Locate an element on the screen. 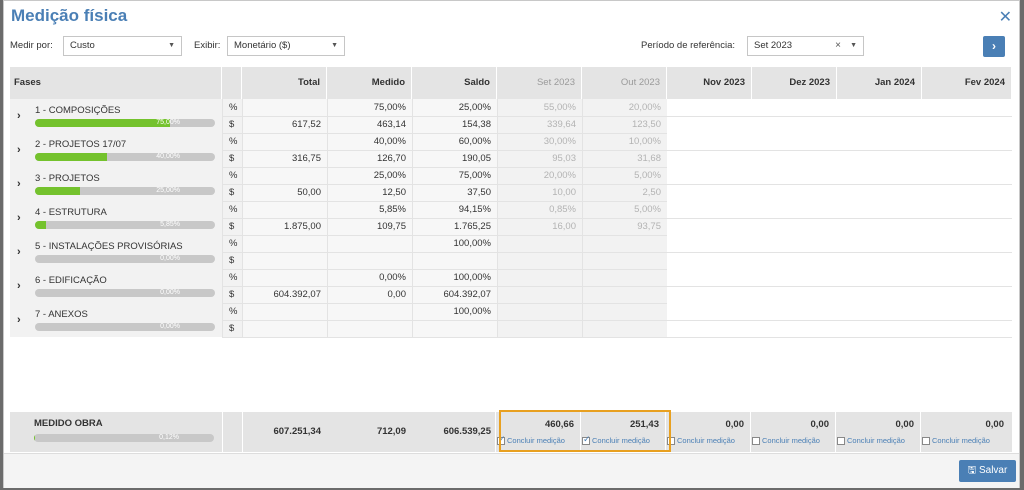  phase-row: › 7 - ANEXOS 0,00% is located at coordinates (116, 320).